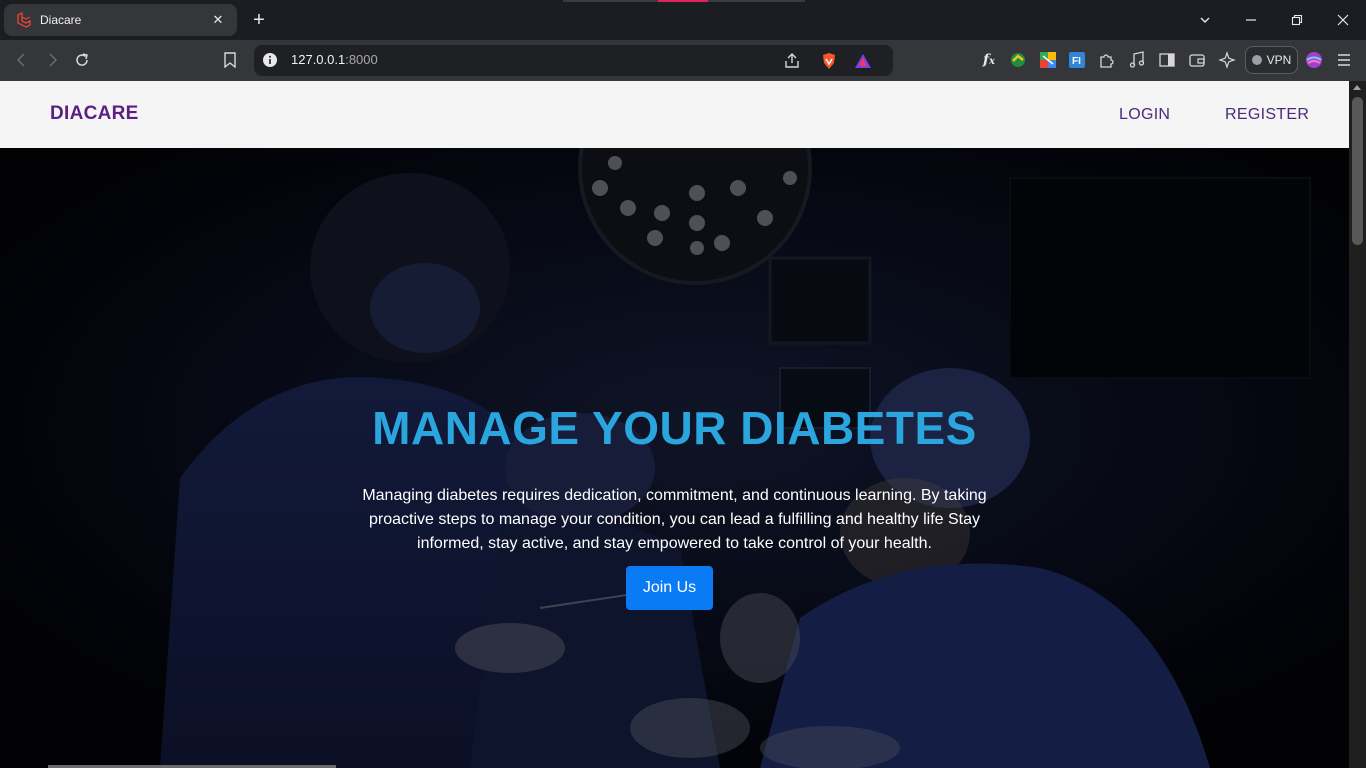 The height and width of the screenshot is (768, 1366). Describe the element at coordinates (1205, 20) in the screenshot. I see `tab-search-chevron-icon` at that location.